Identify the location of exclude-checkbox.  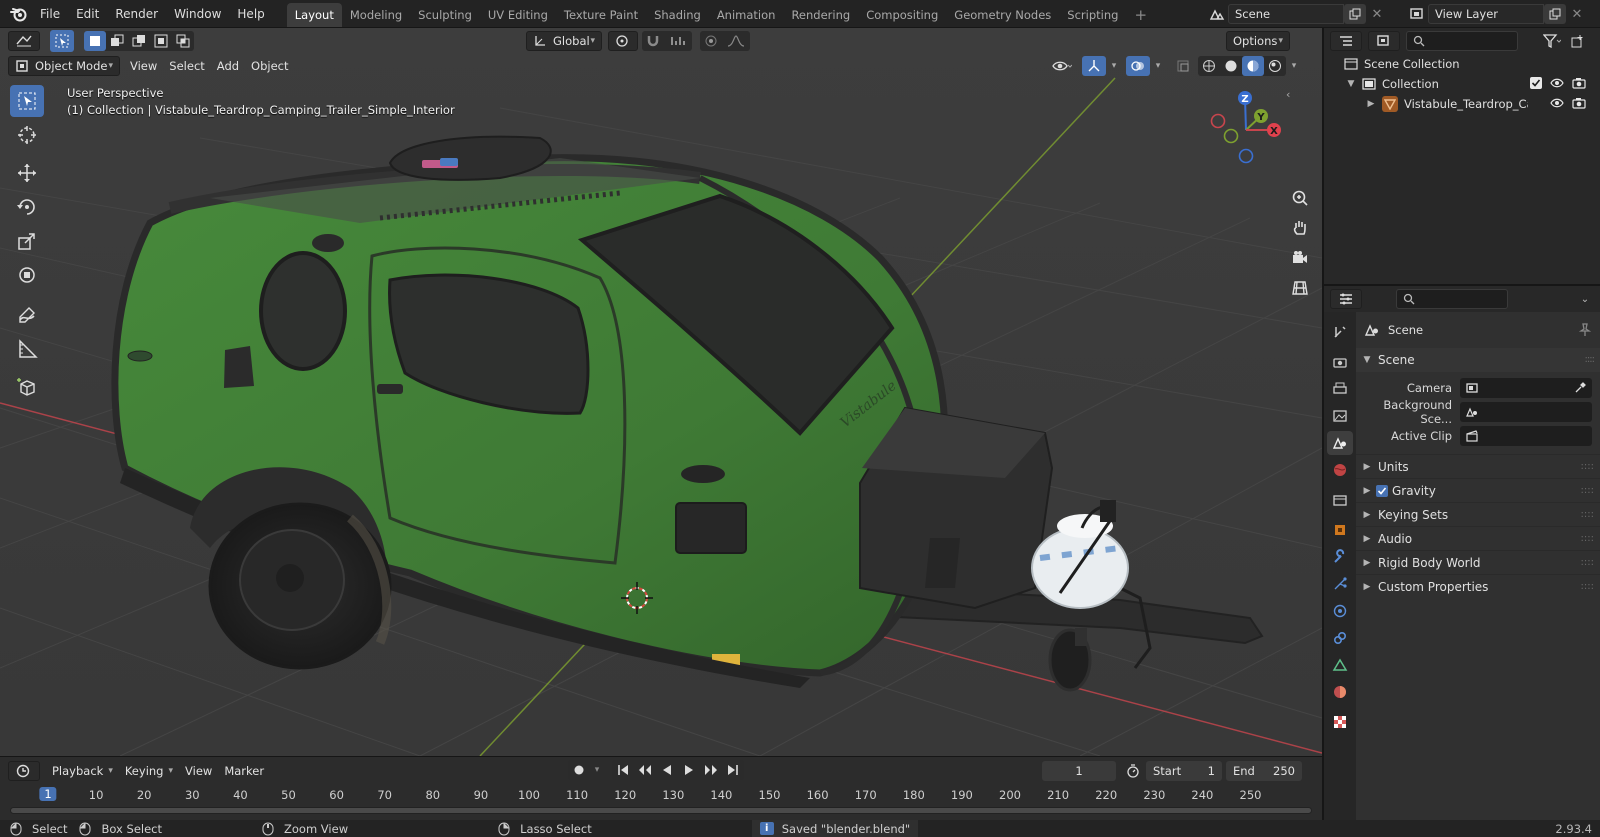
(1536, 83).